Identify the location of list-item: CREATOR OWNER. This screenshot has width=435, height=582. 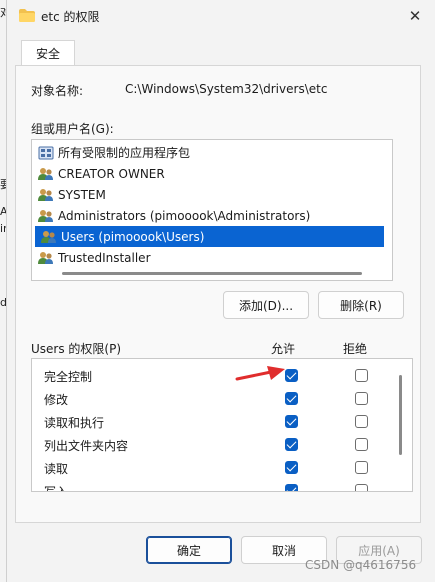
(208, 173).